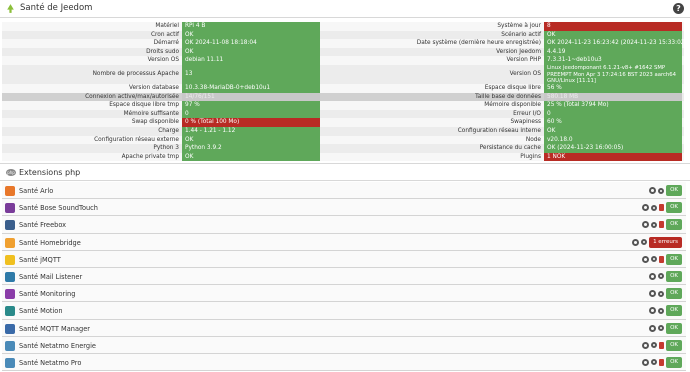  I want to click on status-badge: 1 erreurs, so click(665, 242).